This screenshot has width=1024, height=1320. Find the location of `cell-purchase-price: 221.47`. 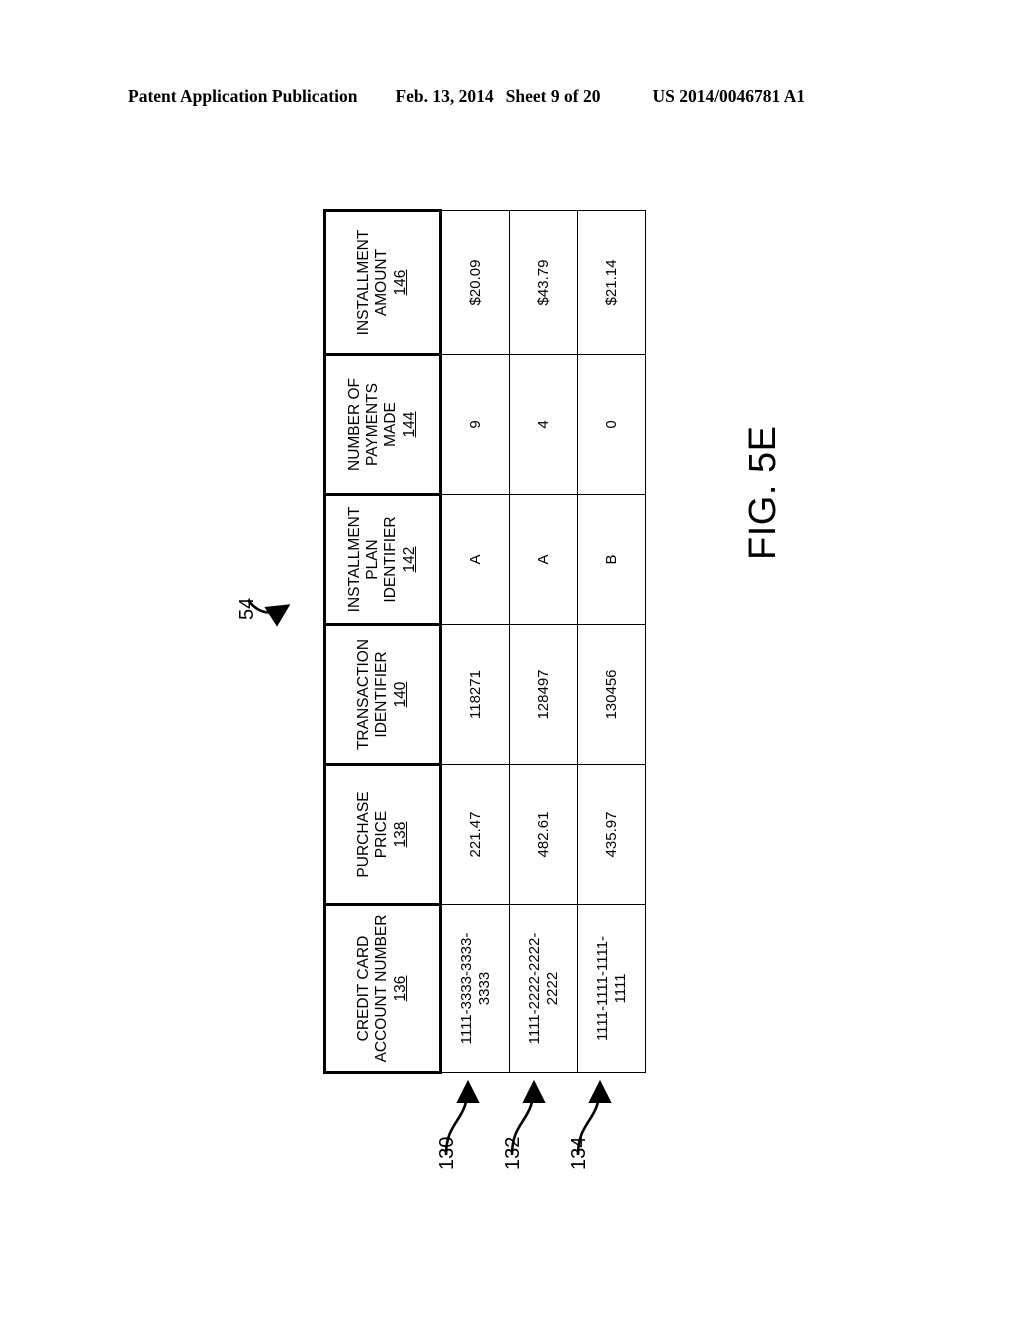

cell-purchase-price: 221.47 is located at coordinates (475, 834).